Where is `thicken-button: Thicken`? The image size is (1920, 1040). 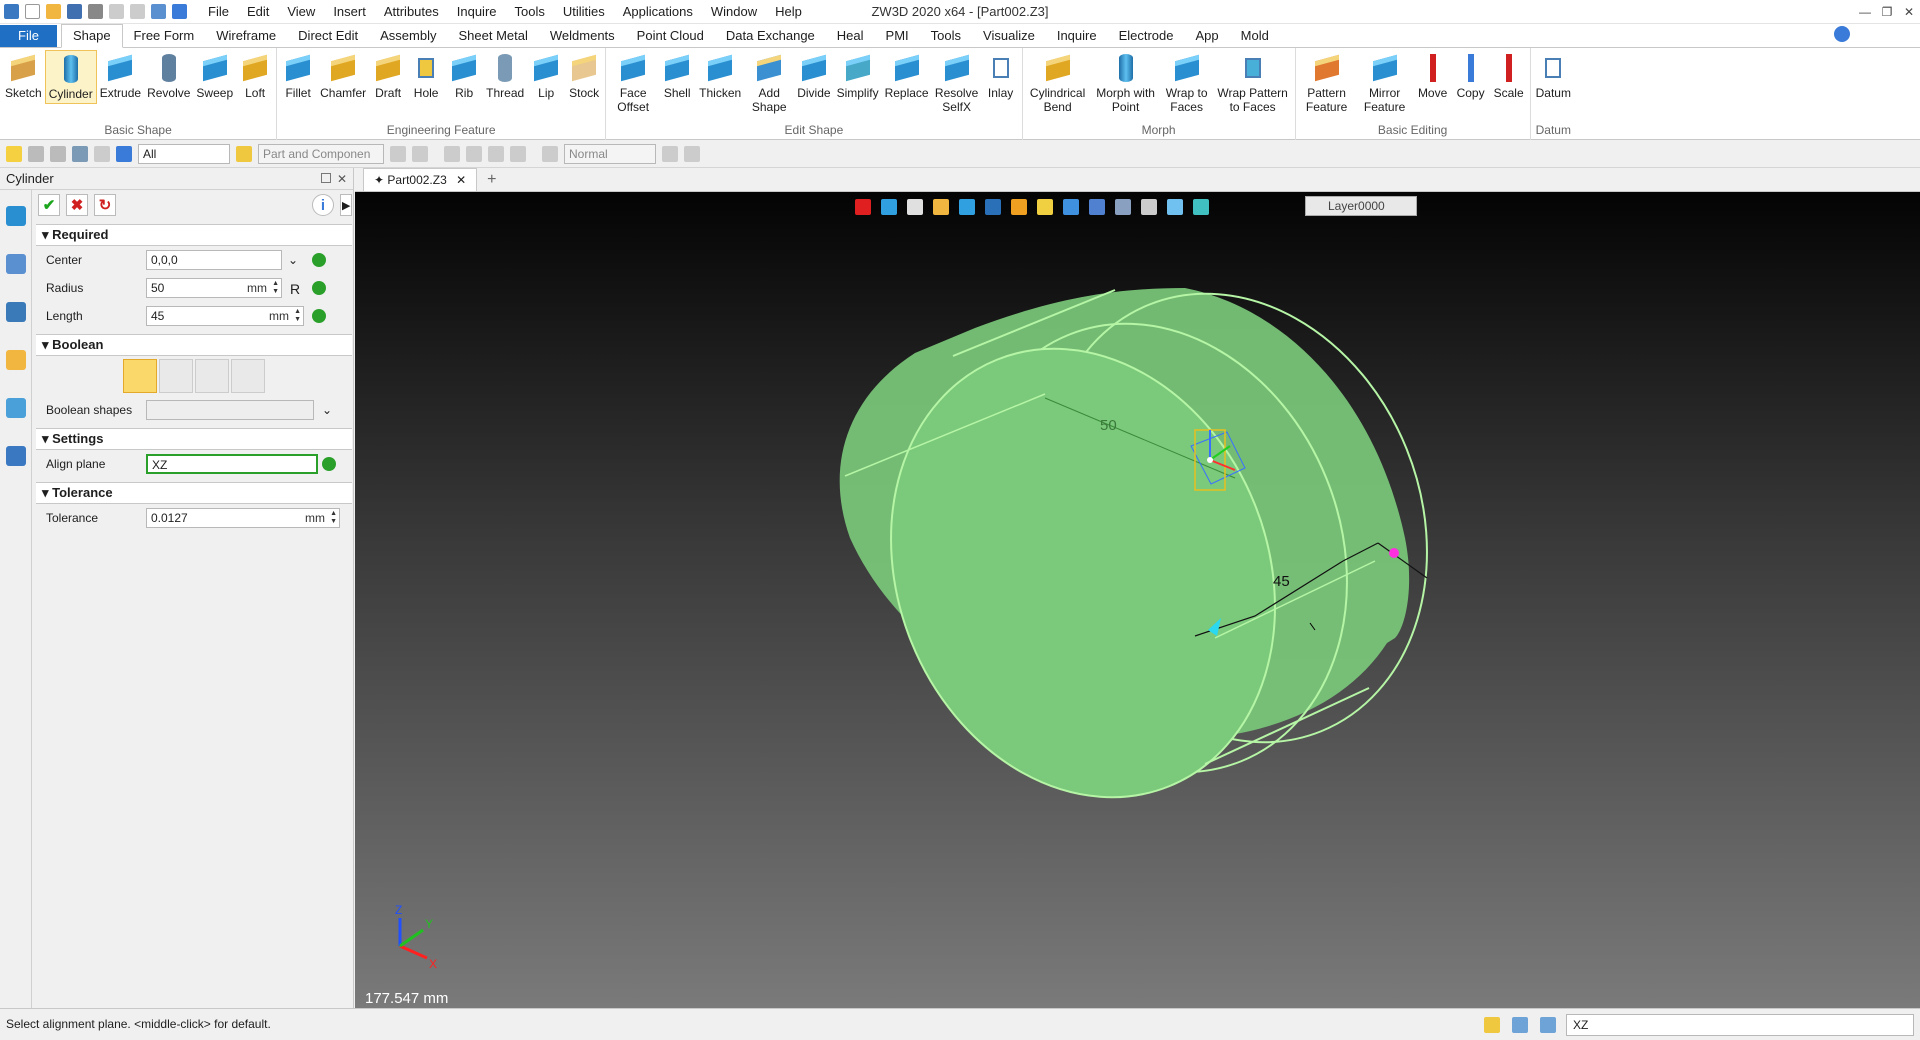 thicken-button: Thicken is located at coordinates (720, 76).